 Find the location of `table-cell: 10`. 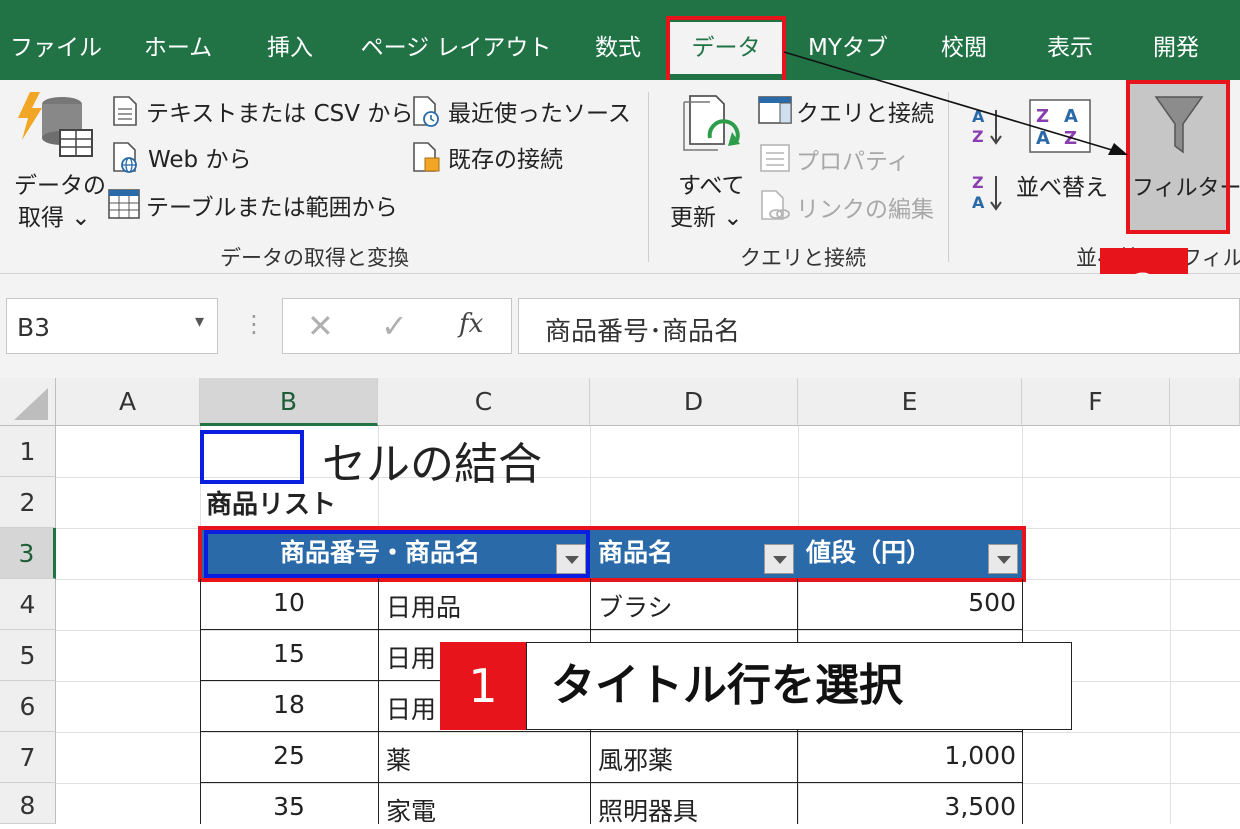

table-cell: 10 is located at coordinates (289, 602).